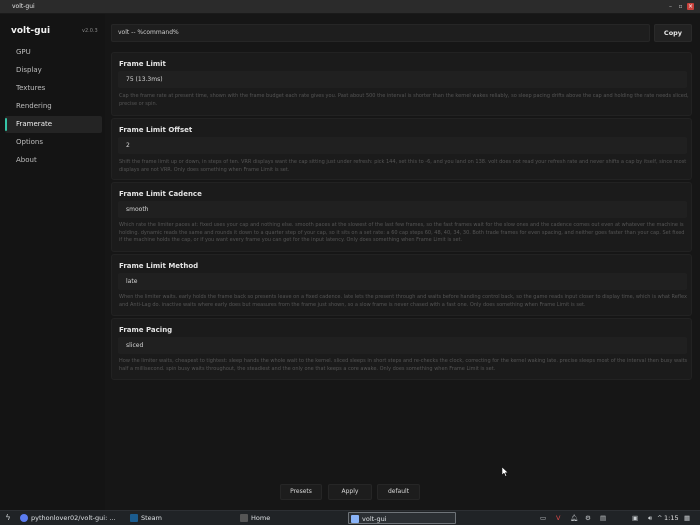 Image resolution: width=700 pixels, height=525 pixels. I want to click on network-icon: ▣, so click(635, 518).